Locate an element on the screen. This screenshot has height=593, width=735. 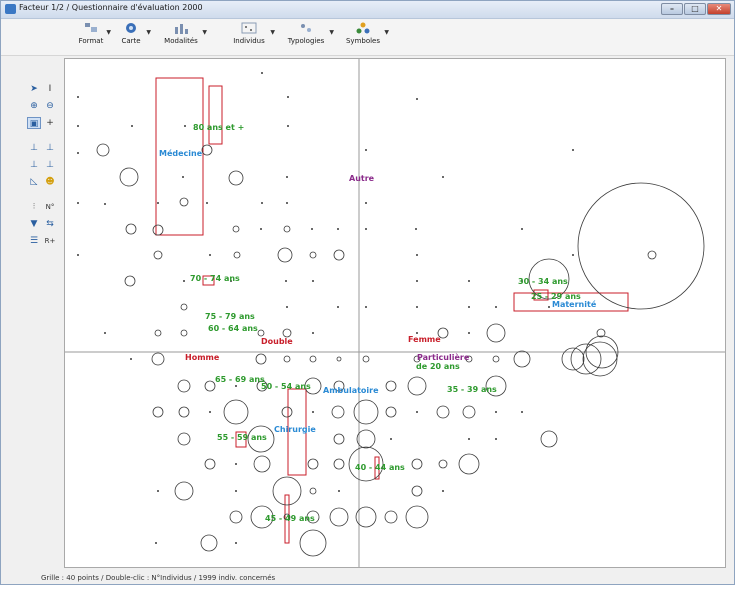
modality-label: 35 - 39 ans is located at coordinates (472, 389).